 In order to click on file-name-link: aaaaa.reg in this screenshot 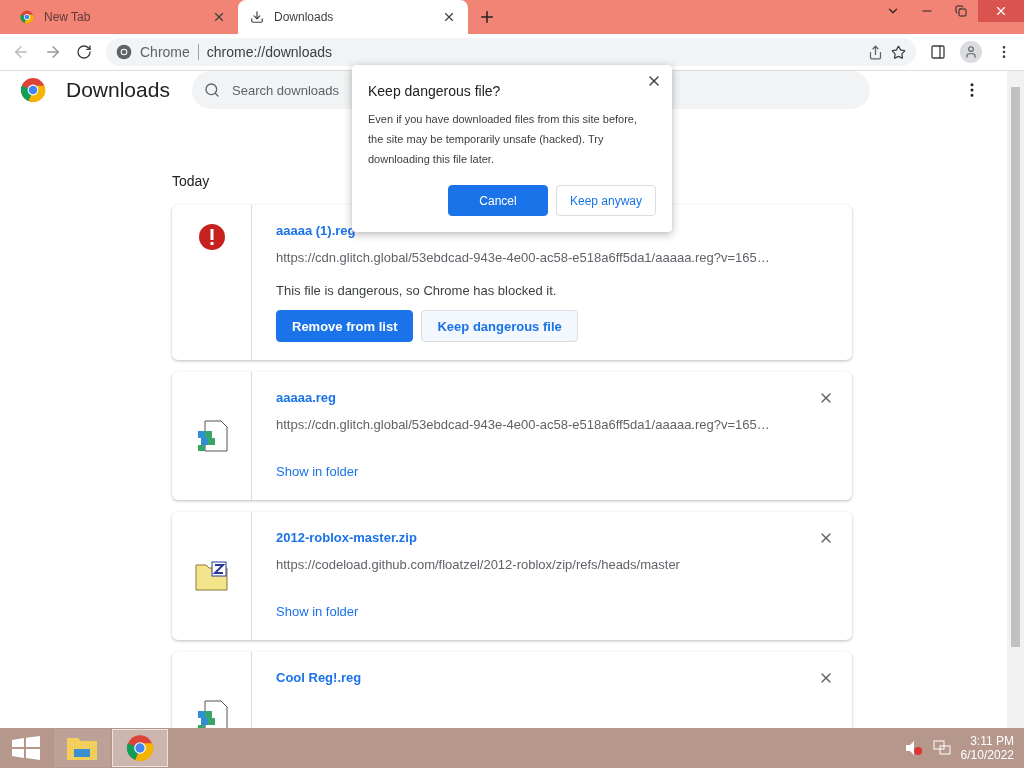, I will do `click(306, 397)`.